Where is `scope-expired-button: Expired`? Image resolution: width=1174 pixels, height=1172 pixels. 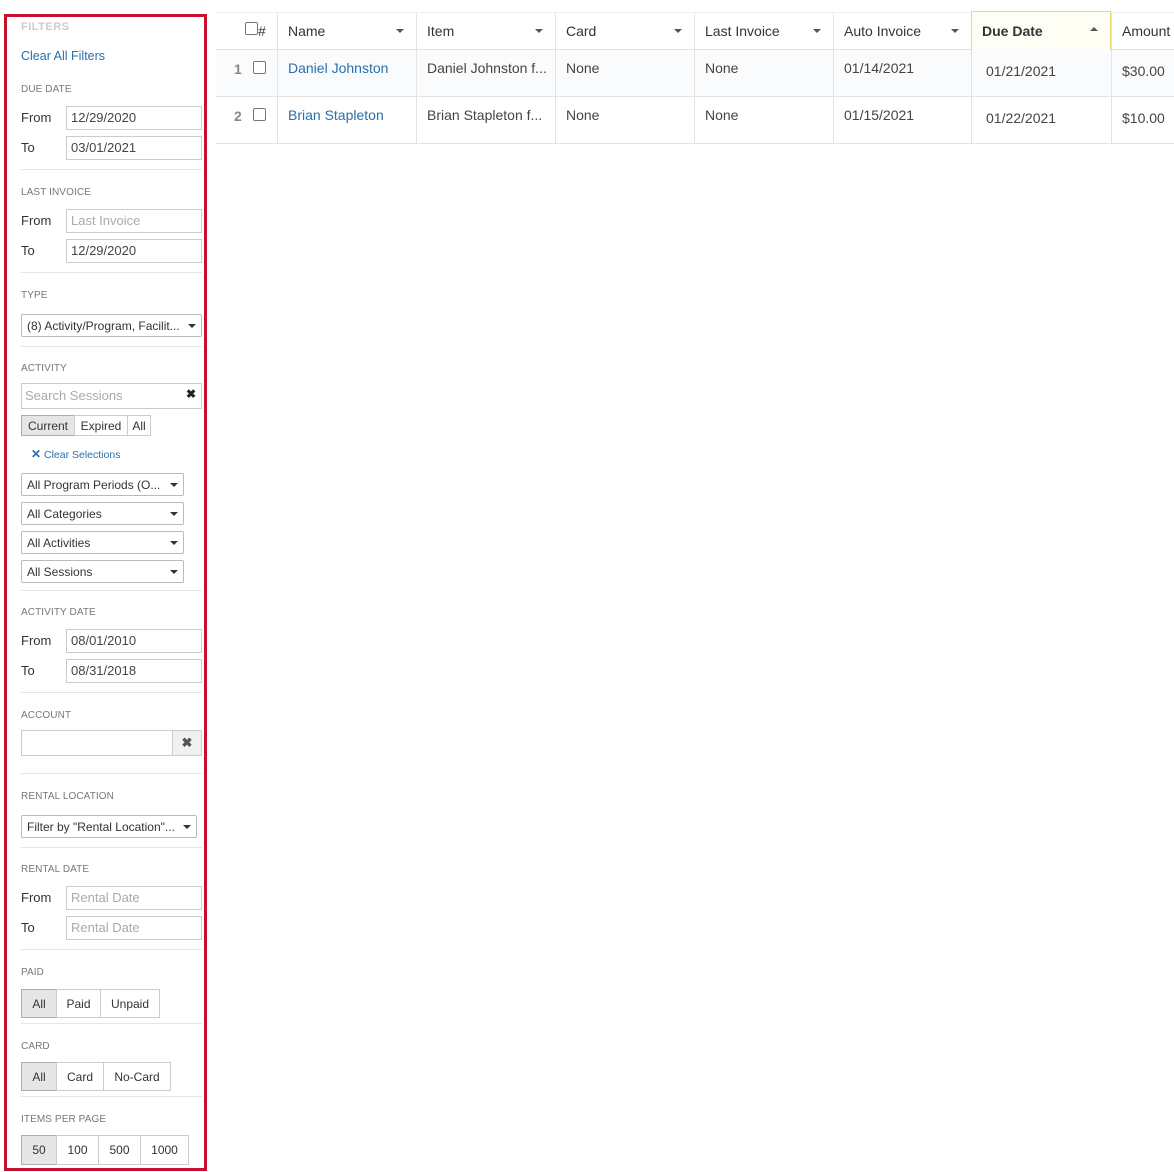 scope-expired-button: Expired is located at coordinates (101, 425).